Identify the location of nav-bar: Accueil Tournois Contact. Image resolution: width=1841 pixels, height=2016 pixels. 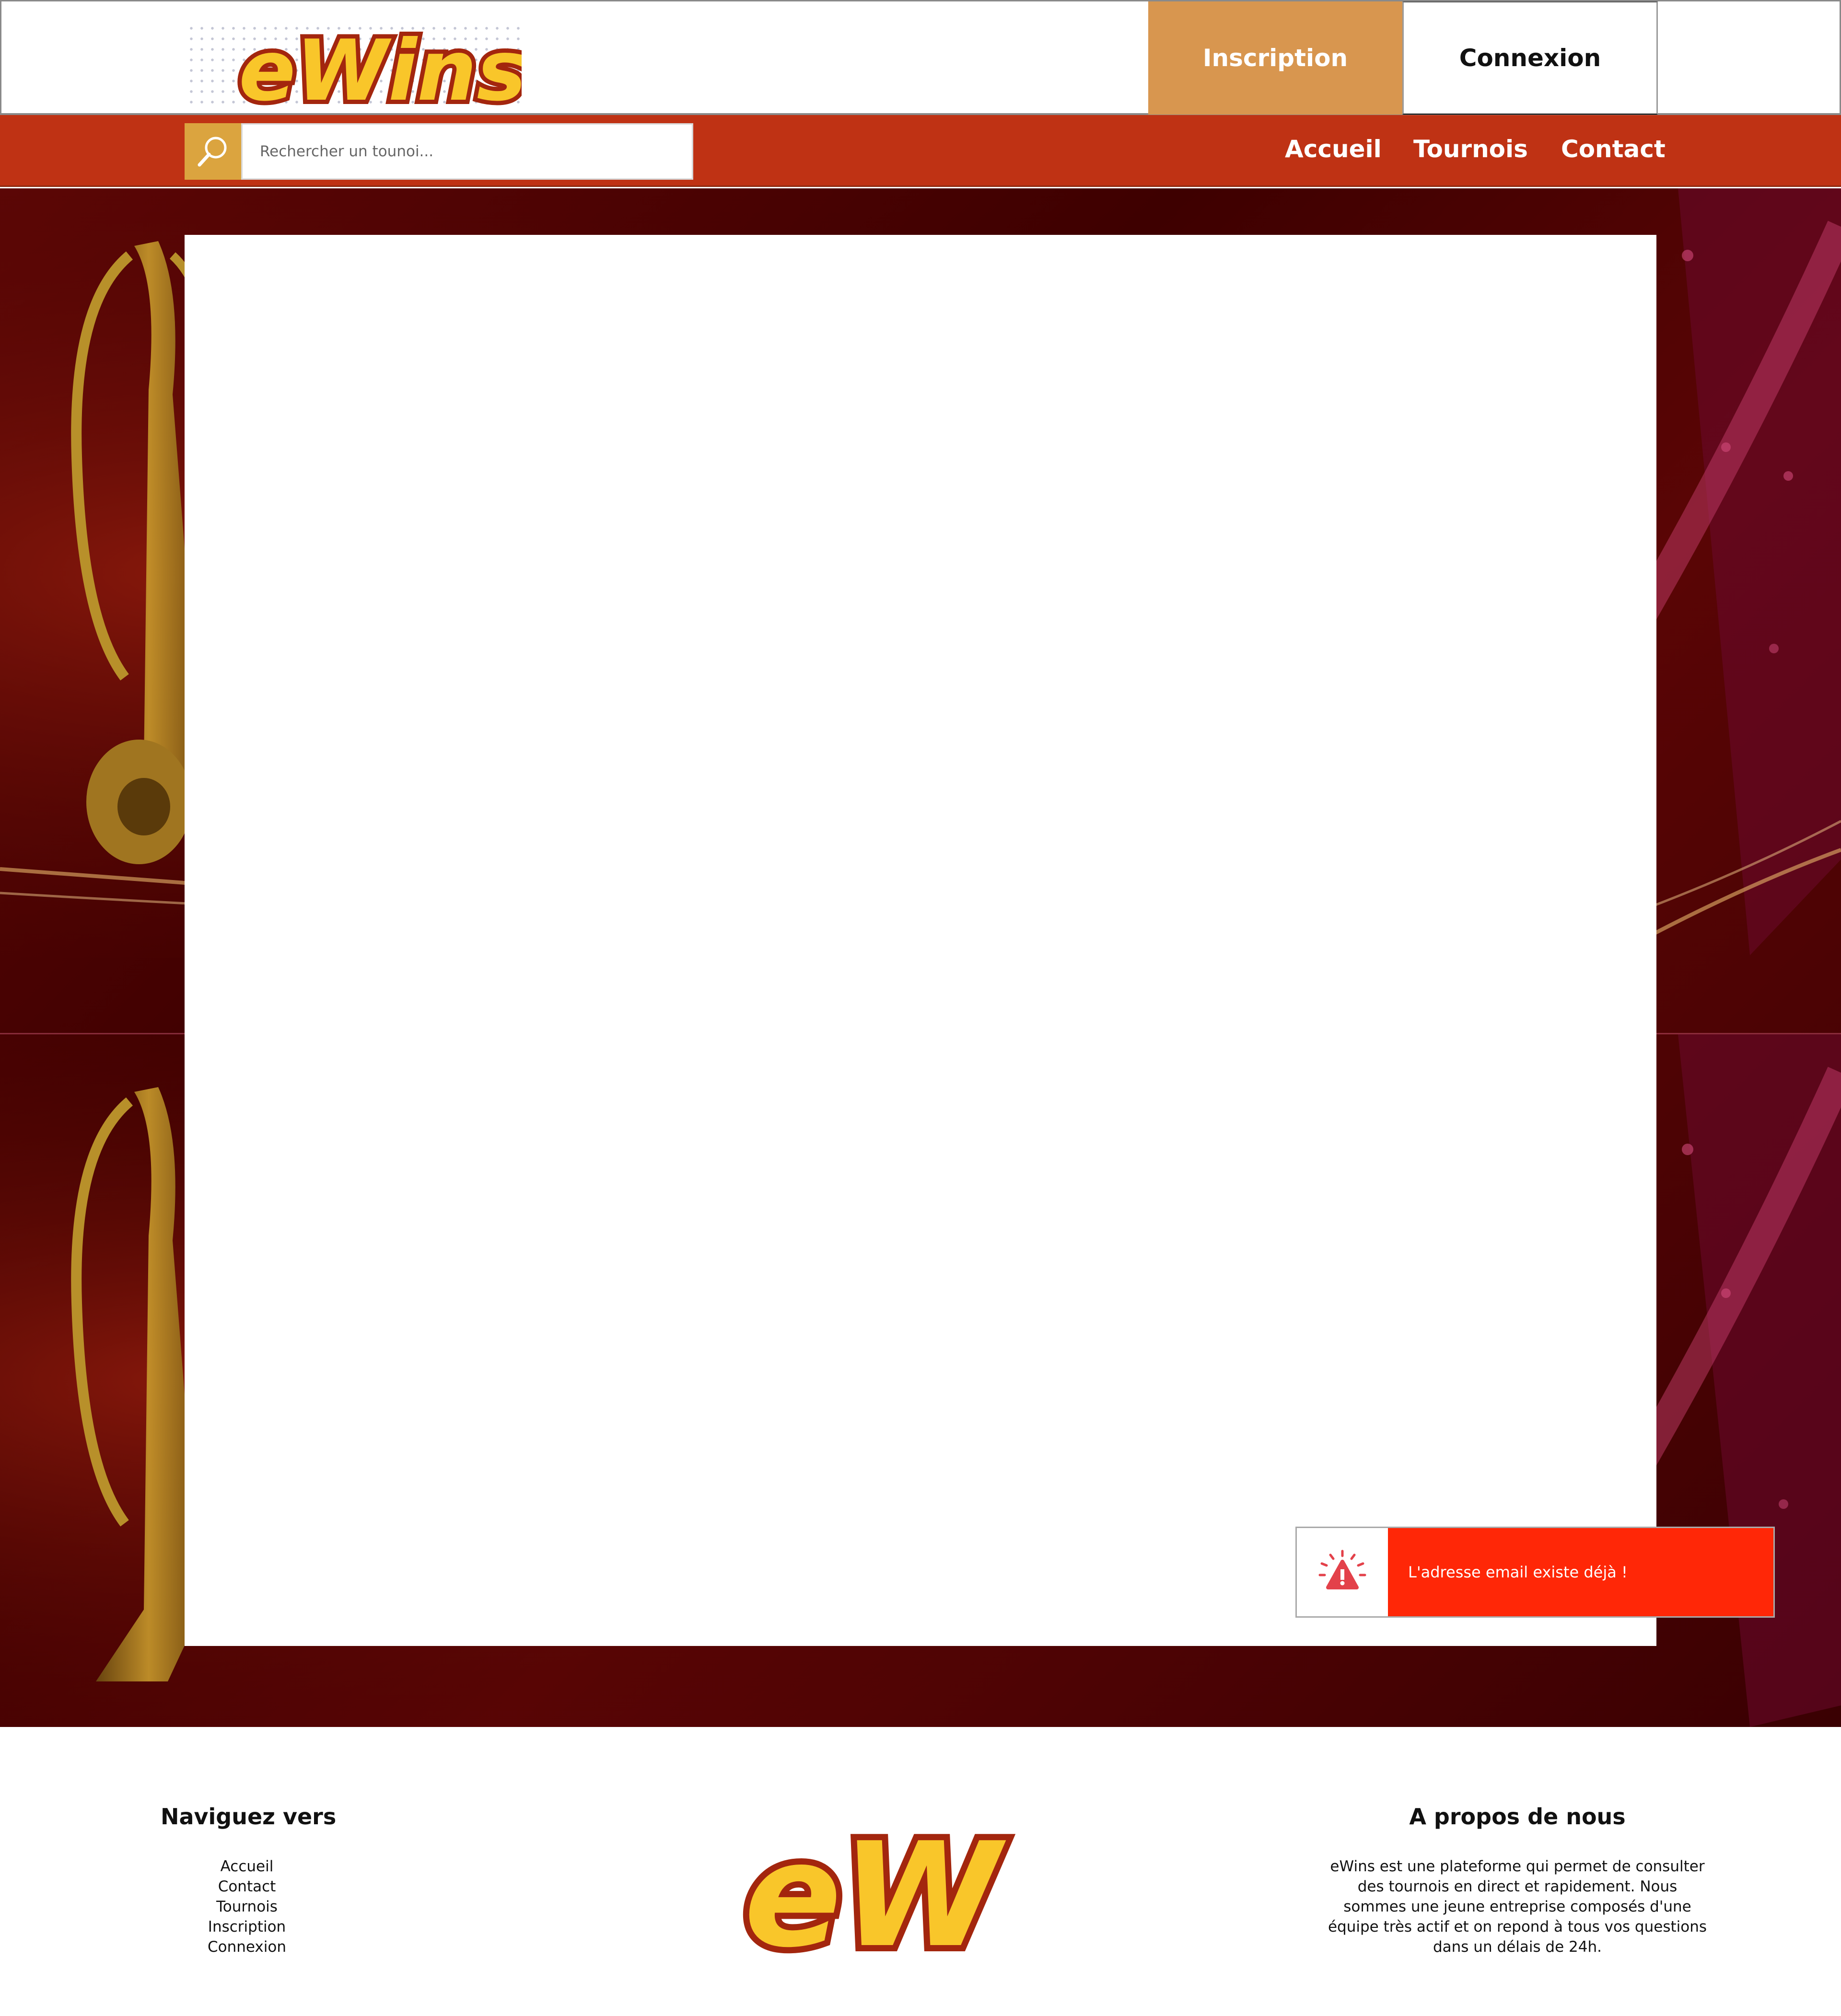
(920, 151).